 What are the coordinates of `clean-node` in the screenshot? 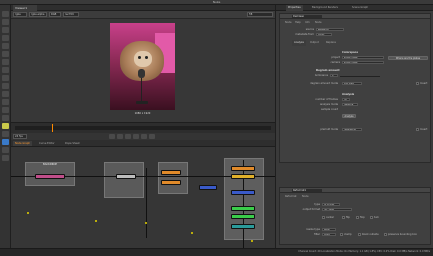 It's located at (243, 176).